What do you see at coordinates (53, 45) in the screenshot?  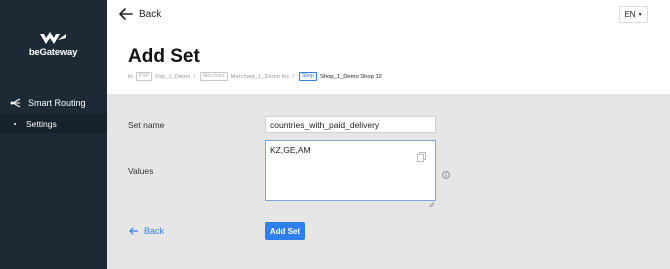 I see `logo: beGateway` at bounding box center [53, 45].